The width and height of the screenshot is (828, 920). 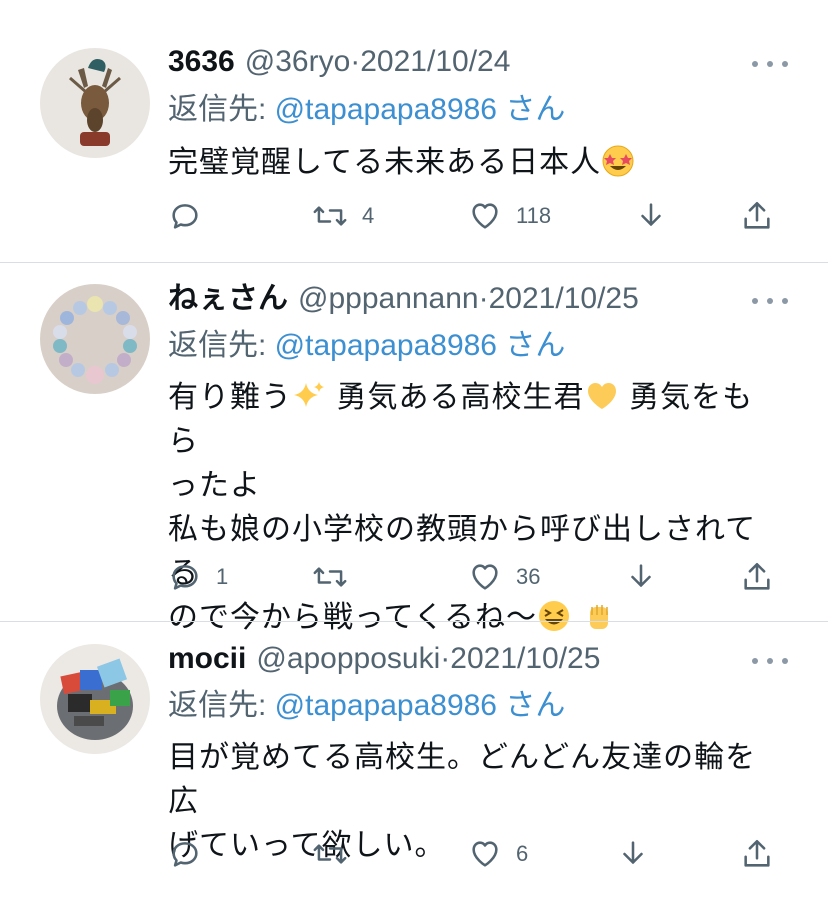 I want to click on tweet-header: mocii @apopposuki·2021/10/25, so click(x=384, y=659).